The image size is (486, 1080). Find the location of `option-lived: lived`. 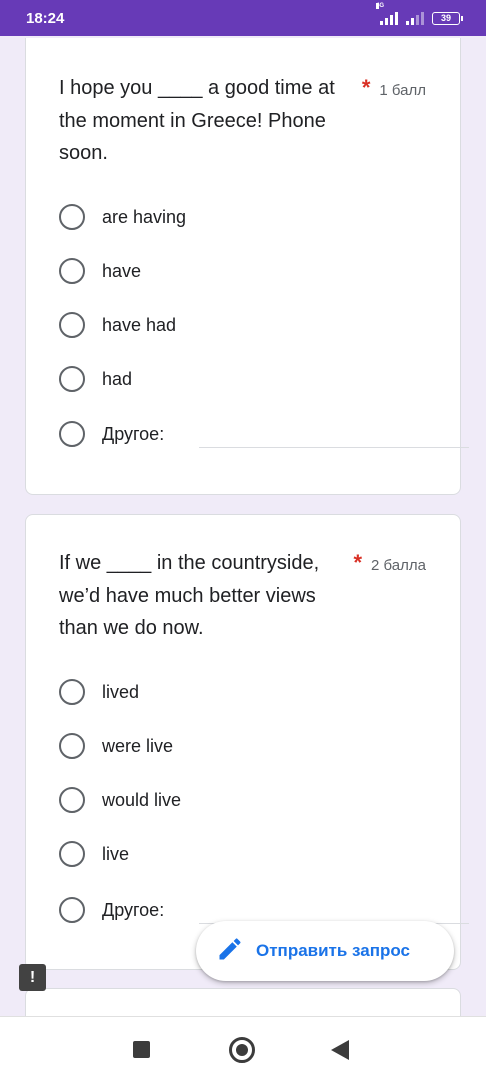

option-lived: lived is located at coordinates (99, 692).